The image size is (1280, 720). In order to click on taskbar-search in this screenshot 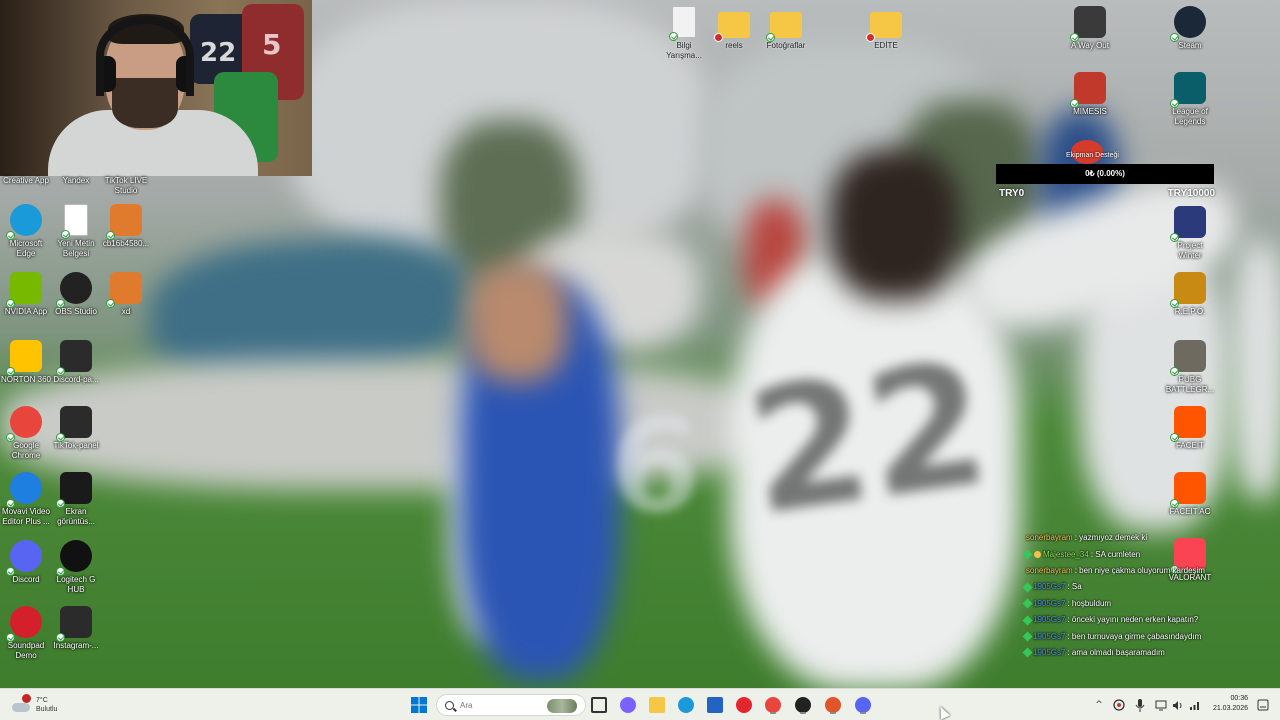, I will do `click(511, 705)`.